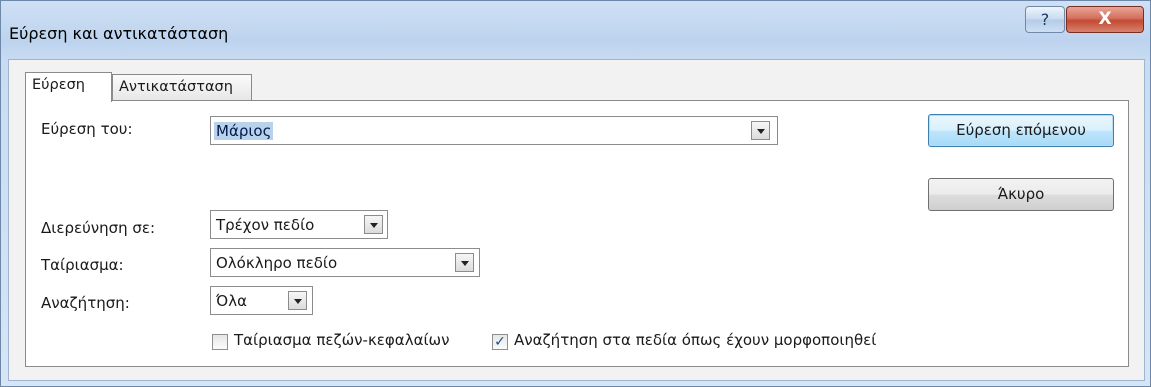  What do you see at coordinates (277, 263) in the screenshot?
I see `match-value: Ολόκληρο πεδίο` at bounding box center [277, 263].